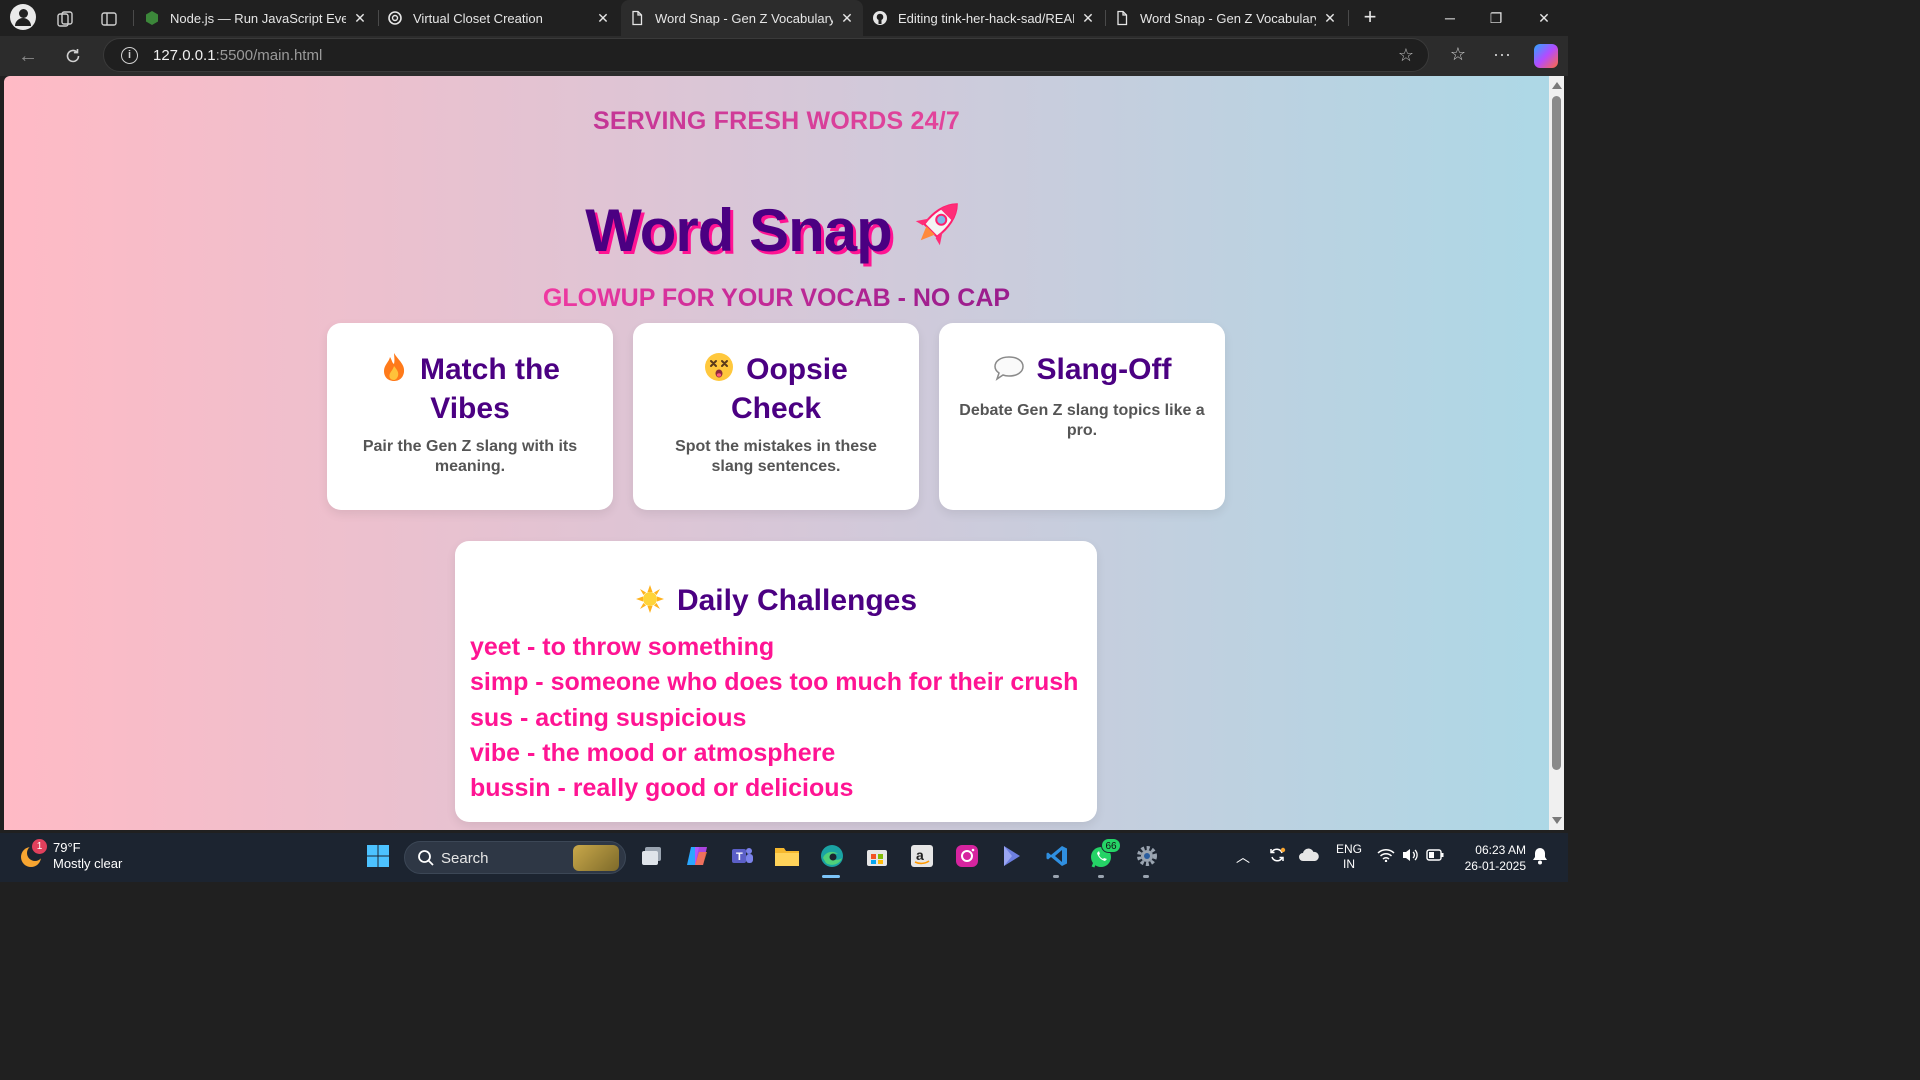 Image resolution: width=1920 pixels, height=1080 pixels. What do you see at coordinates (650, 603) in the screenshot?
I see `sun-icon` at bounding box center [650, 603].